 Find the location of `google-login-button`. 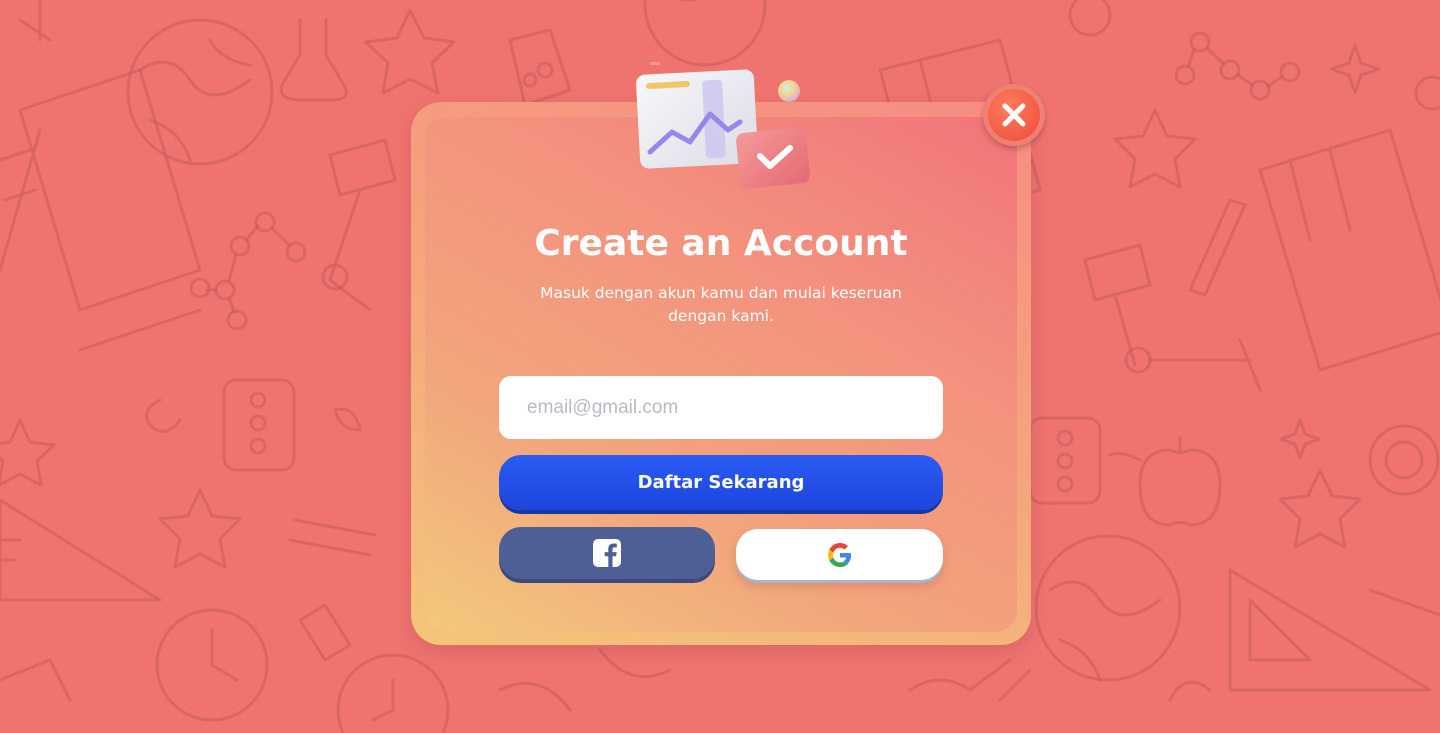

google-login-button is located at coordinates (839, 554).